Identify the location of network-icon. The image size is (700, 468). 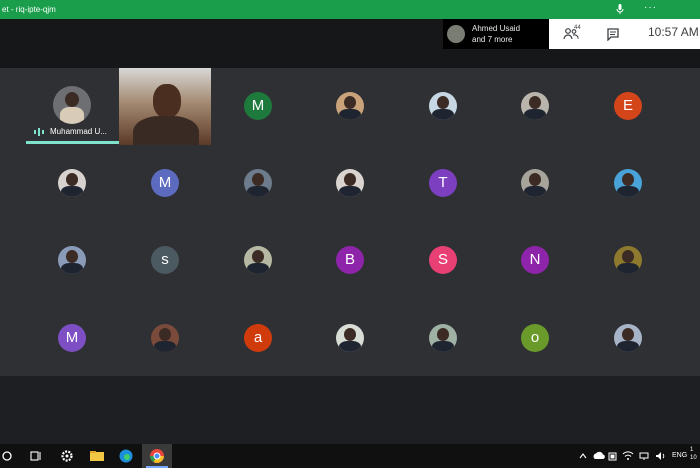
(644, 456).